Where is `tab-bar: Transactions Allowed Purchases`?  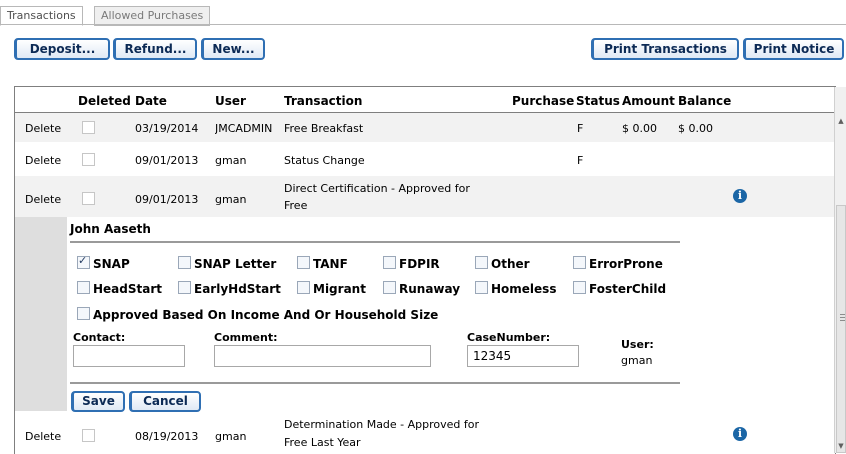 tab-bar: Transactions Allowed Purchases is located at coordinates (423, 13).